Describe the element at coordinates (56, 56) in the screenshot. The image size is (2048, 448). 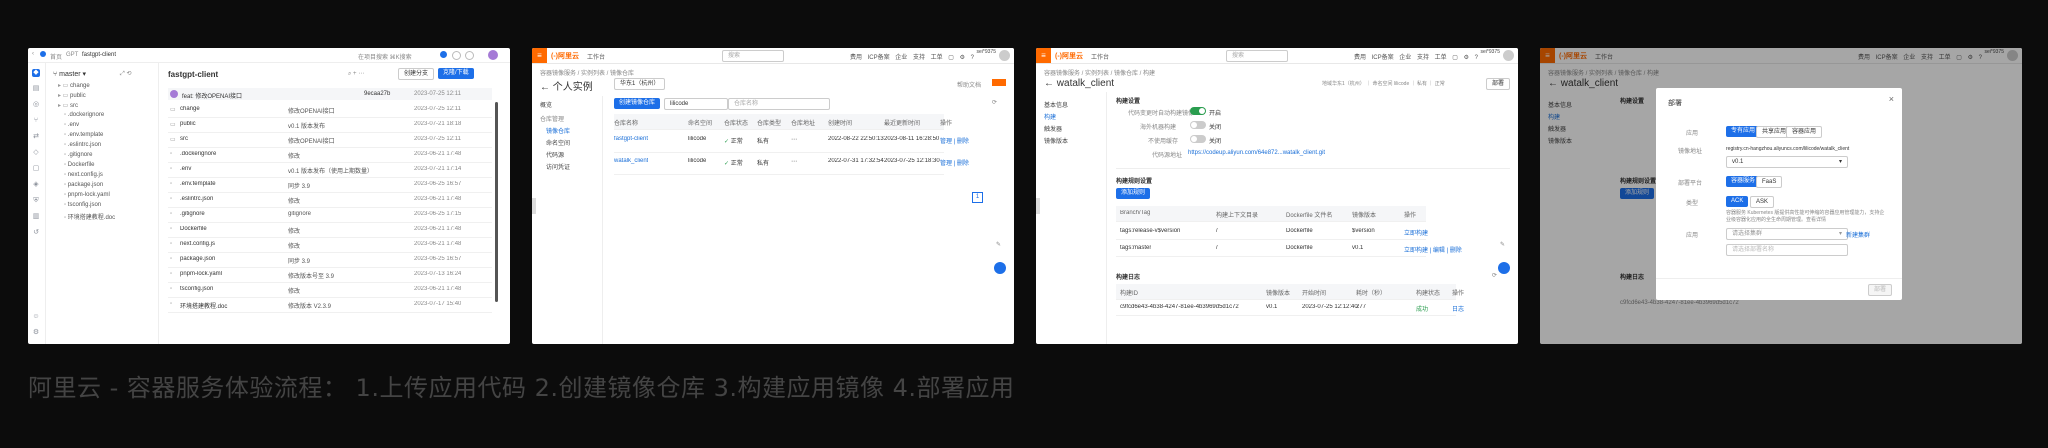
I see `crumb-home: 首页` at that location.